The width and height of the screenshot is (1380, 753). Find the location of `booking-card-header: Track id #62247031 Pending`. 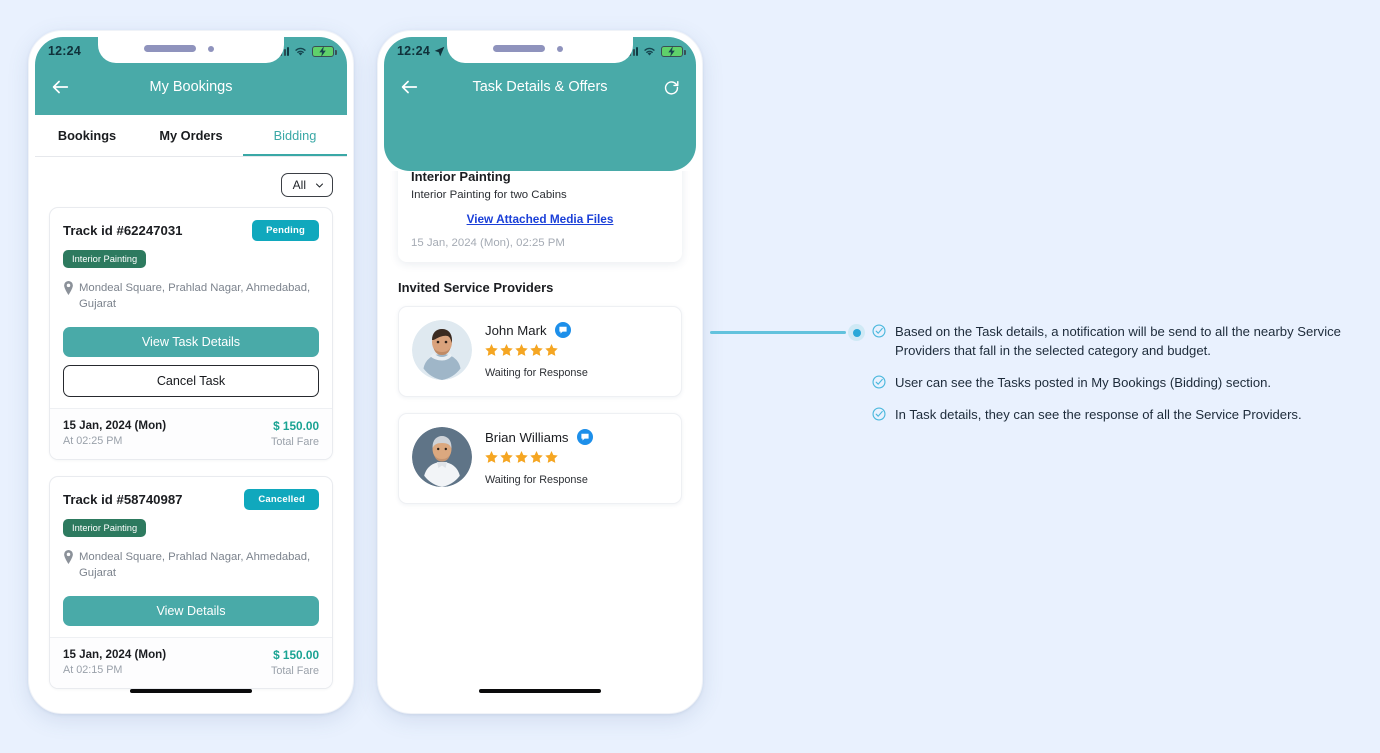

booking-card-header: Track id #62247031 Pending is located at coordinates (191, 230).